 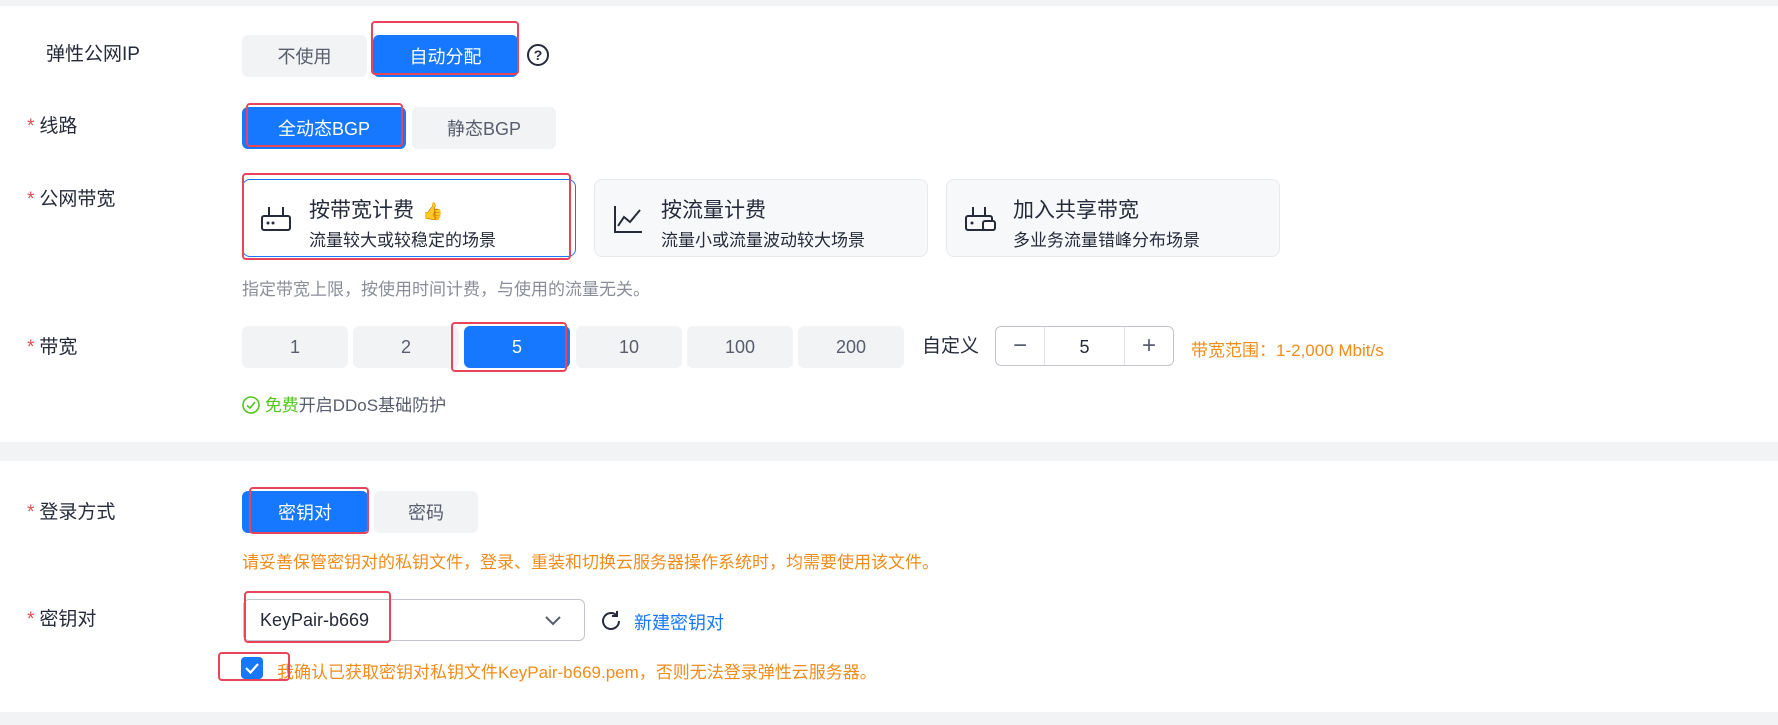 What do you see at coordinates (713, 210) in the screenshot?
I see `billing-card-title: 按流量计费` at bounding box center [713, 210].